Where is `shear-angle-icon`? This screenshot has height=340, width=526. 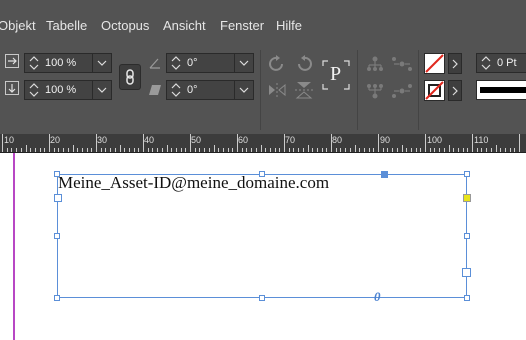 shear-angle-icon is located at coordinates (155, 90).